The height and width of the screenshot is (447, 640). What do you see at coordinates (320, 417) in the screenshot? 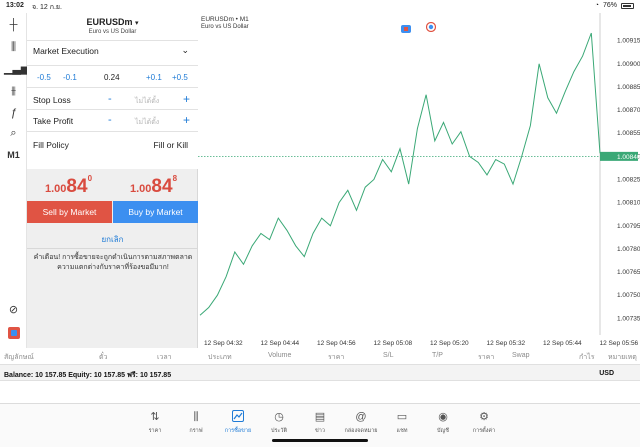
I see `news-icon: ▤` at bounding box center [320, 417].